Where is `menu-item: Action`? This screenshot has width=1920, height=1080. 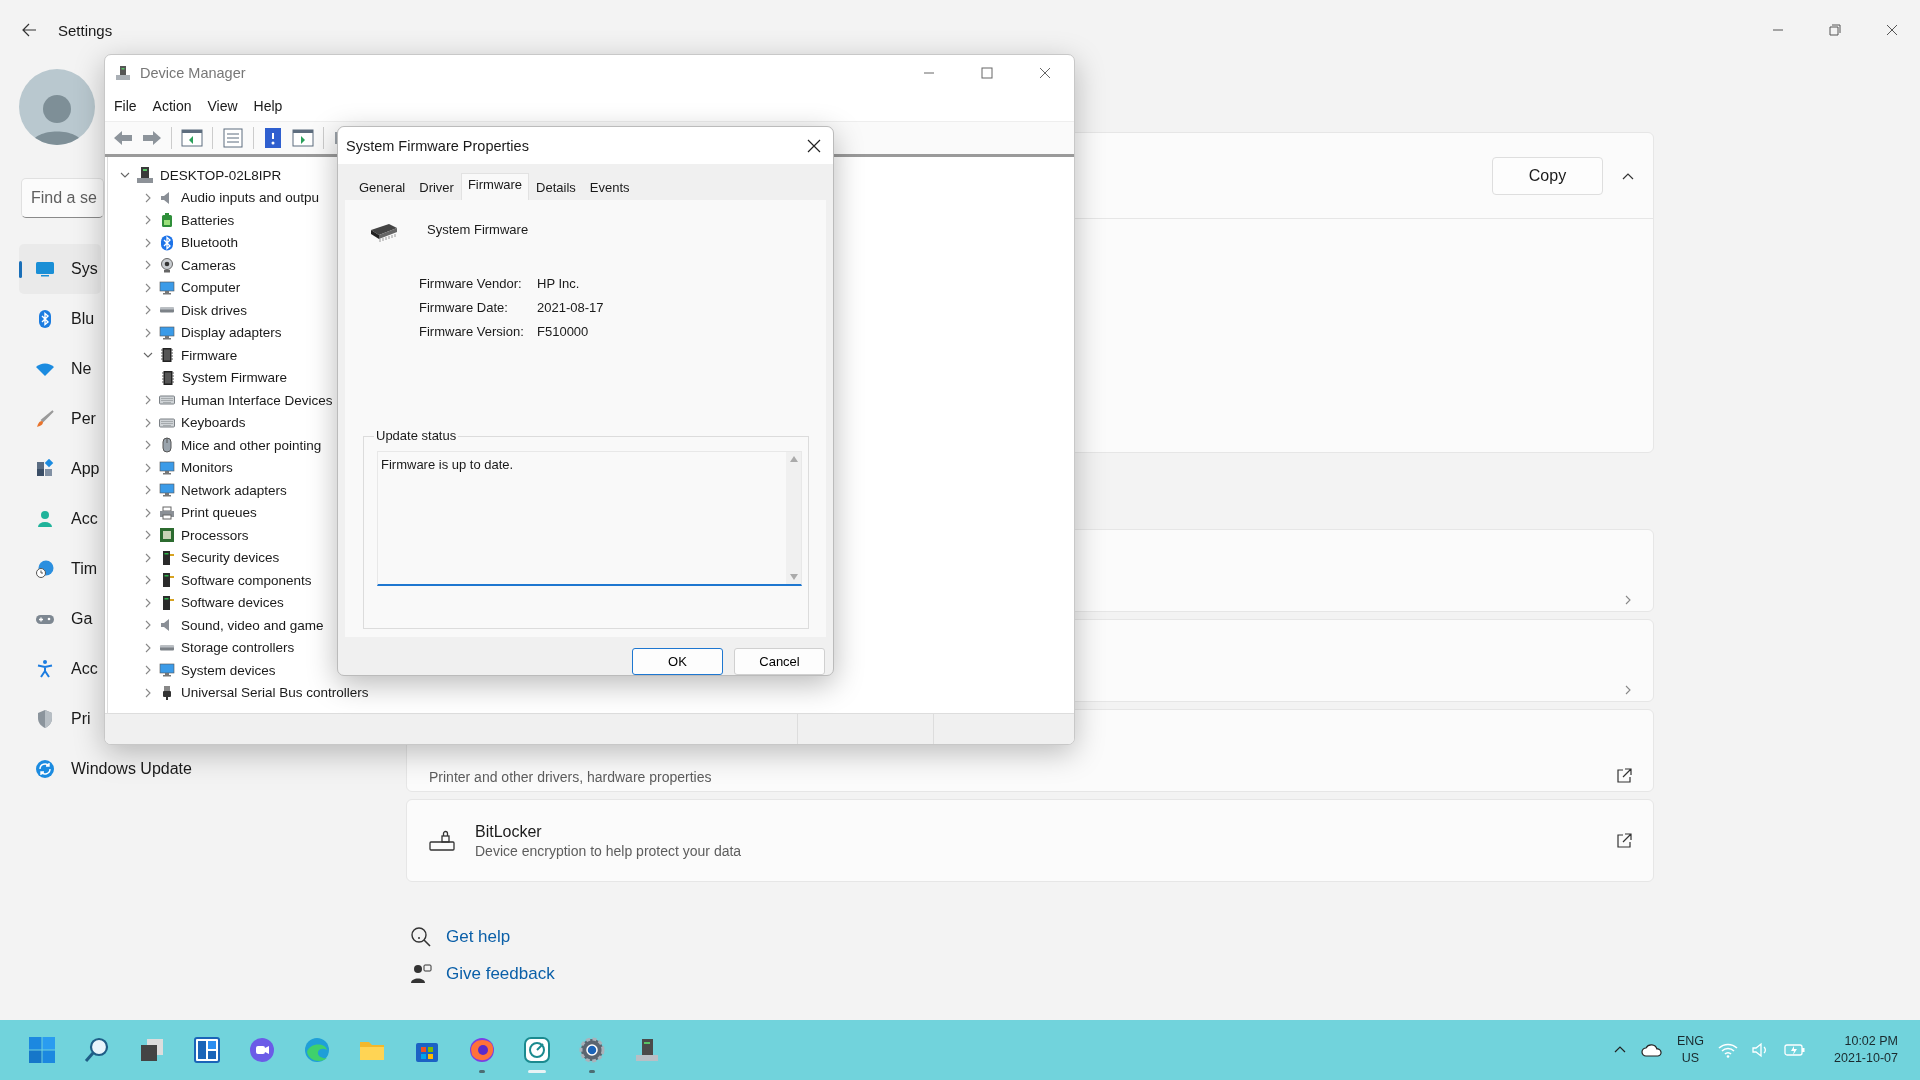
menu-item: Action is located at coordinates (172, 106).